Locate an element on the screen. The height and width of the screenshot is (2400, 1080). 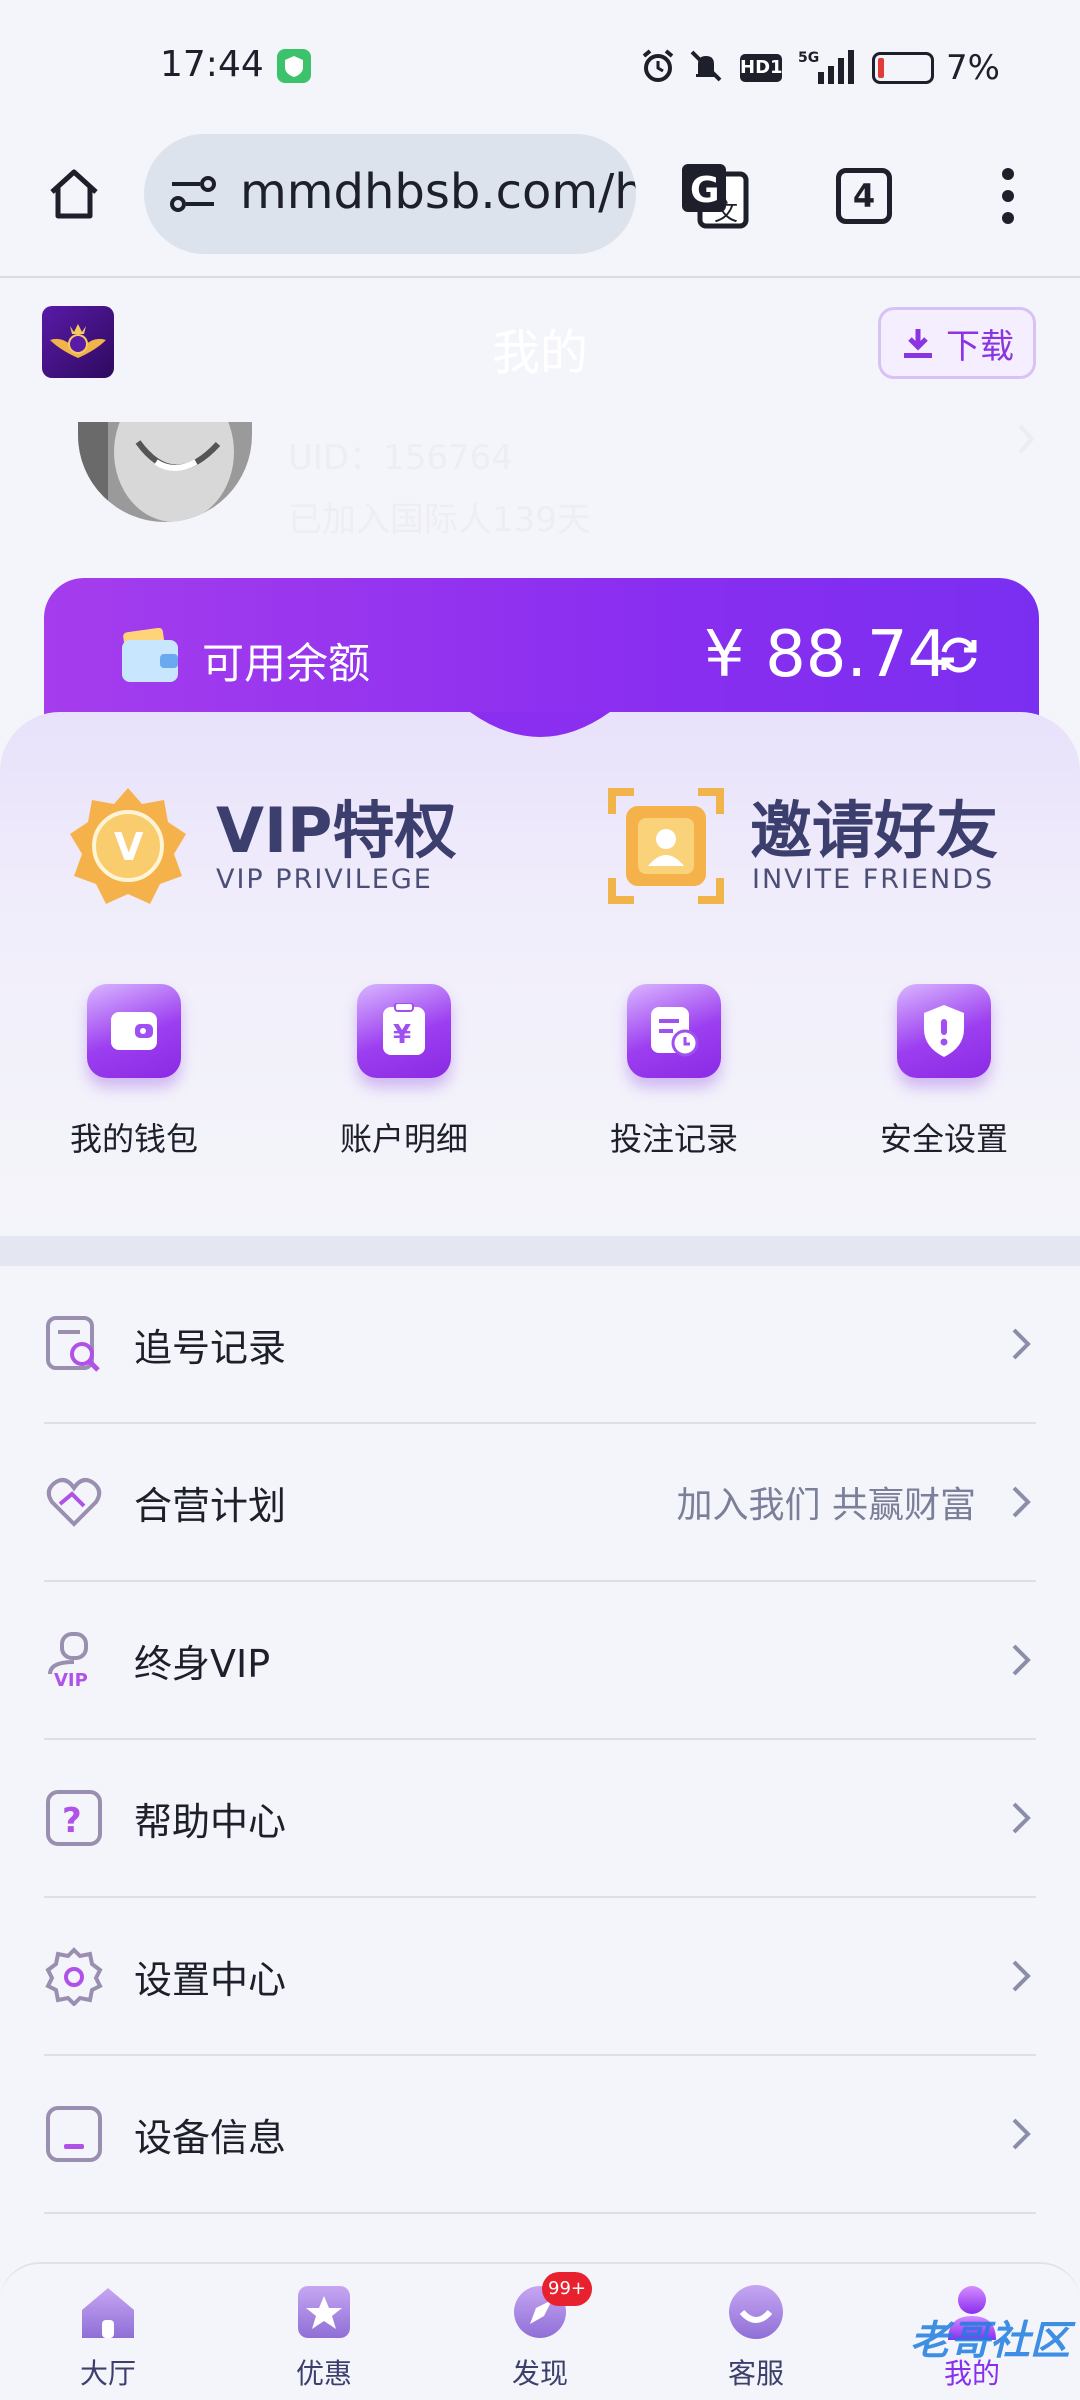
shield-icon is located at coordinates (944, 1031).